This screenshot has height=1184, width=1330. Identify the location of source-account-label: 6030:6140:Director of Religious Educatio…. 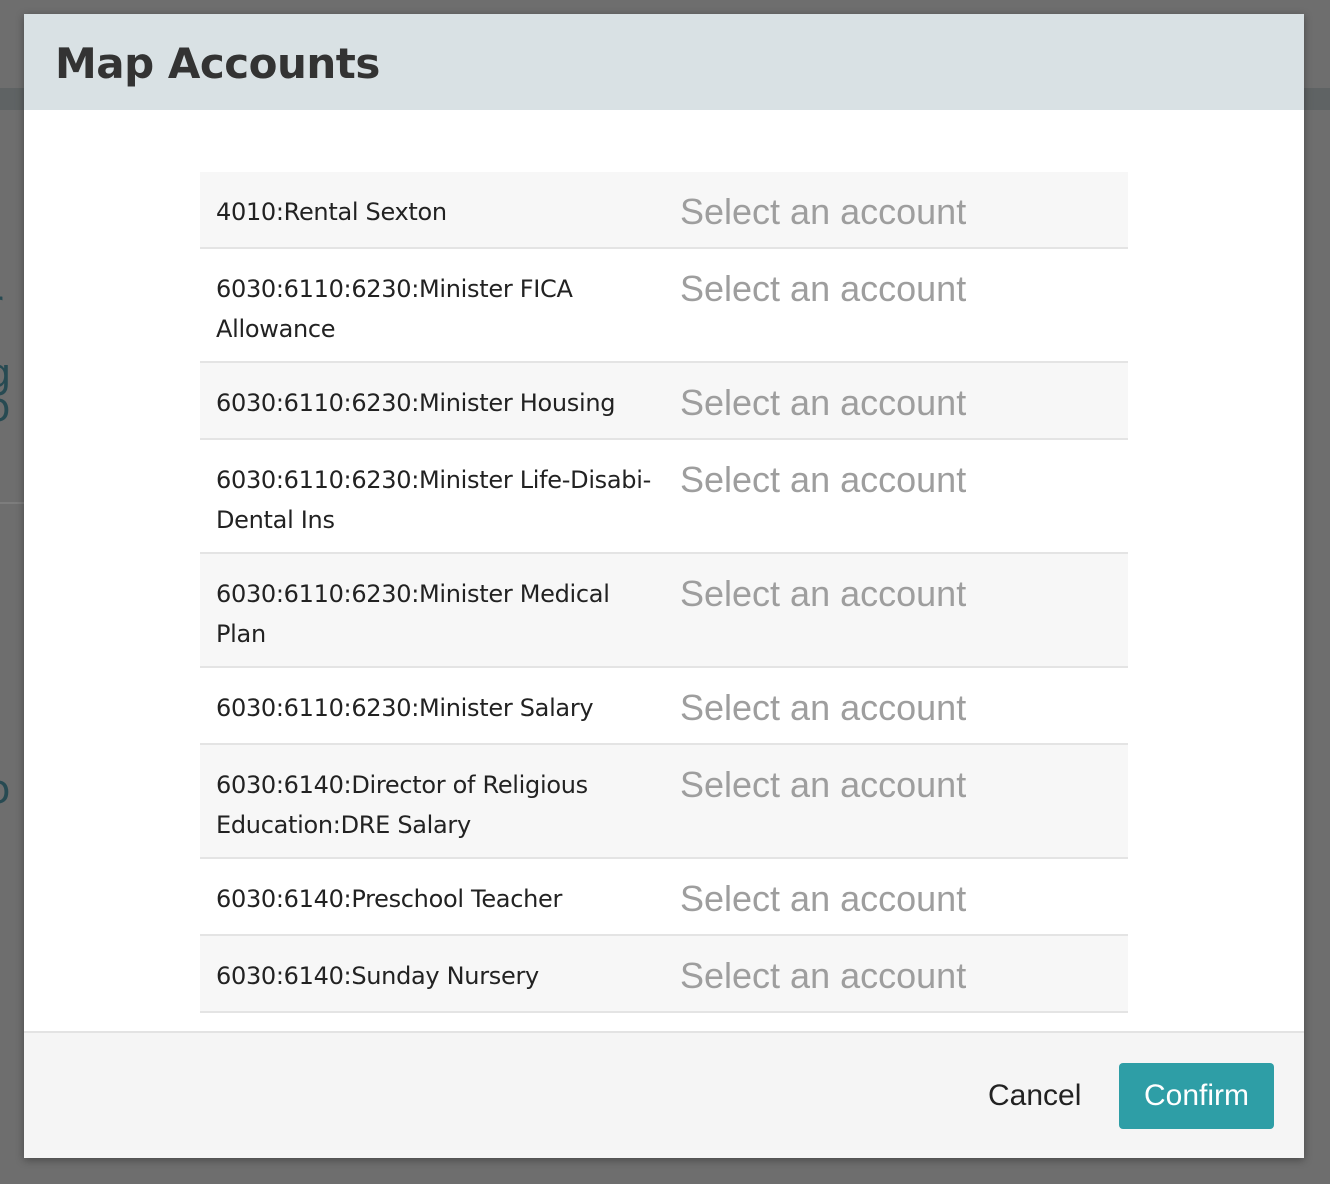
(402, 805).